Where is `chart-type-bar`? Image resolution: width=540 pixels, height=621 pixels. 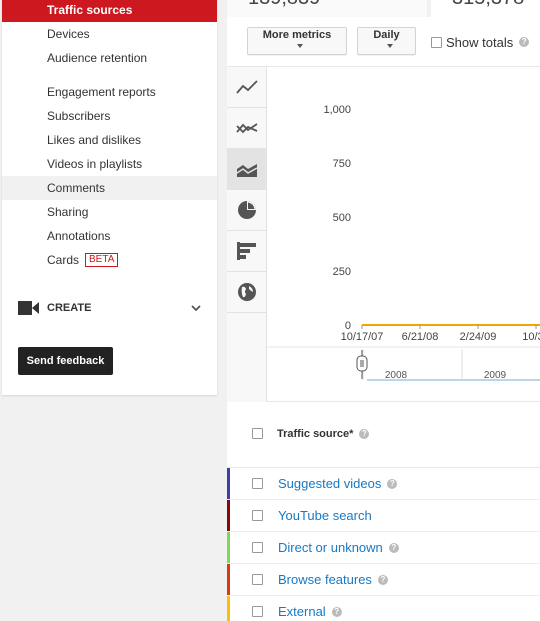 chart-type-bar is located at coordinates (247, 251).